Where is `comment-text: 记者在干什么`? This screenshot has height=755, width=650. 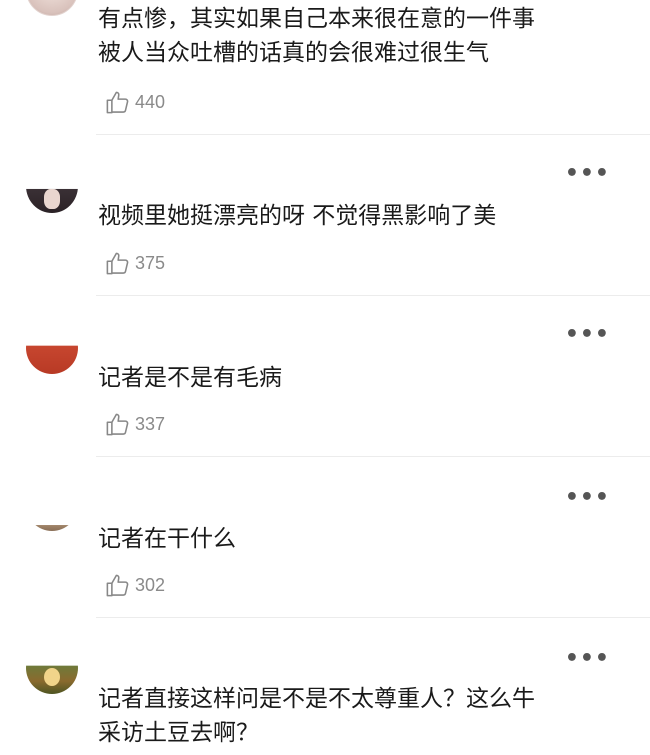
comment-text: 记者在干什么 is located at coordinates (167, 539).